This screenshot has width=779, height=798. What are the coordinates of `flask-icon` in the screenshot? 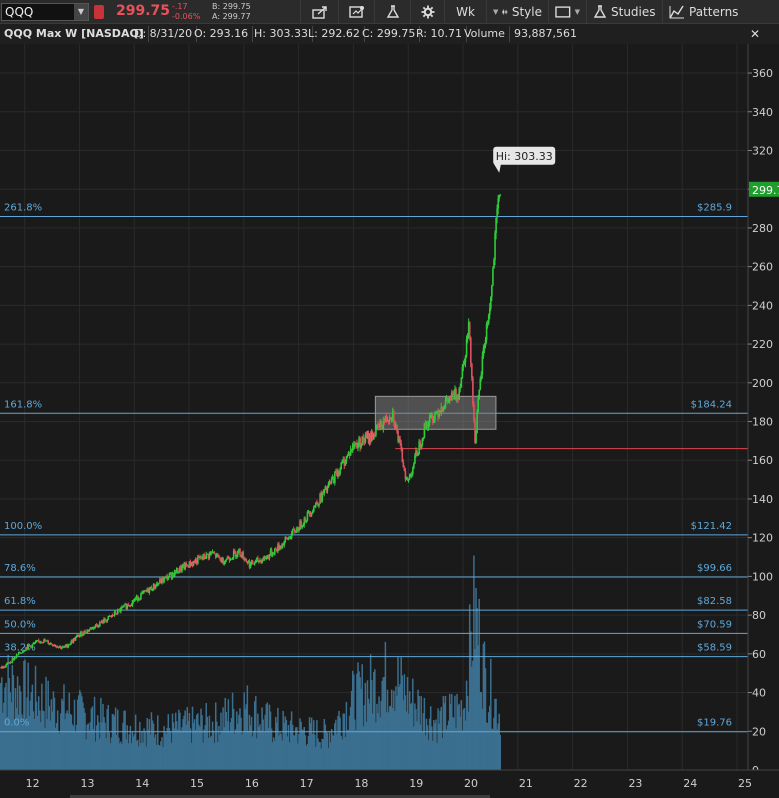 It's located at (392, 11).